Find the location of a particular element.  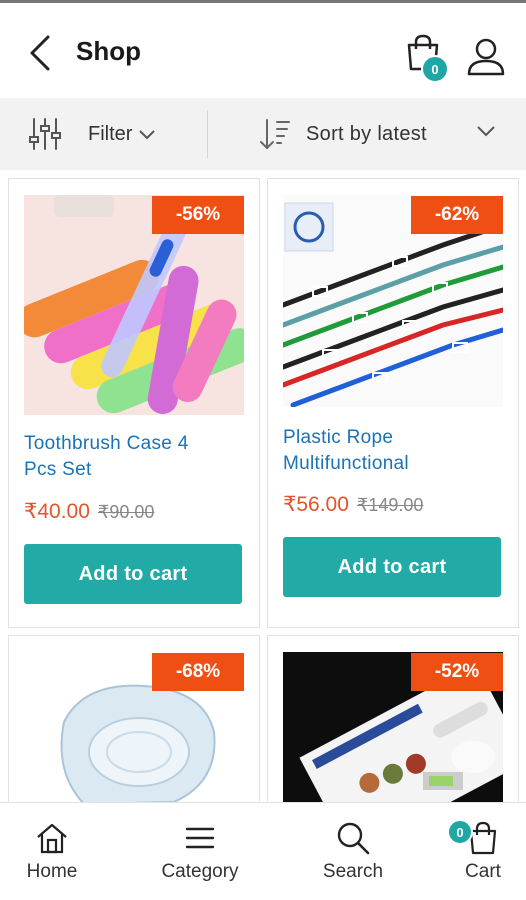

product-name-line: Pcs Set is located at coordinates (58, 469).